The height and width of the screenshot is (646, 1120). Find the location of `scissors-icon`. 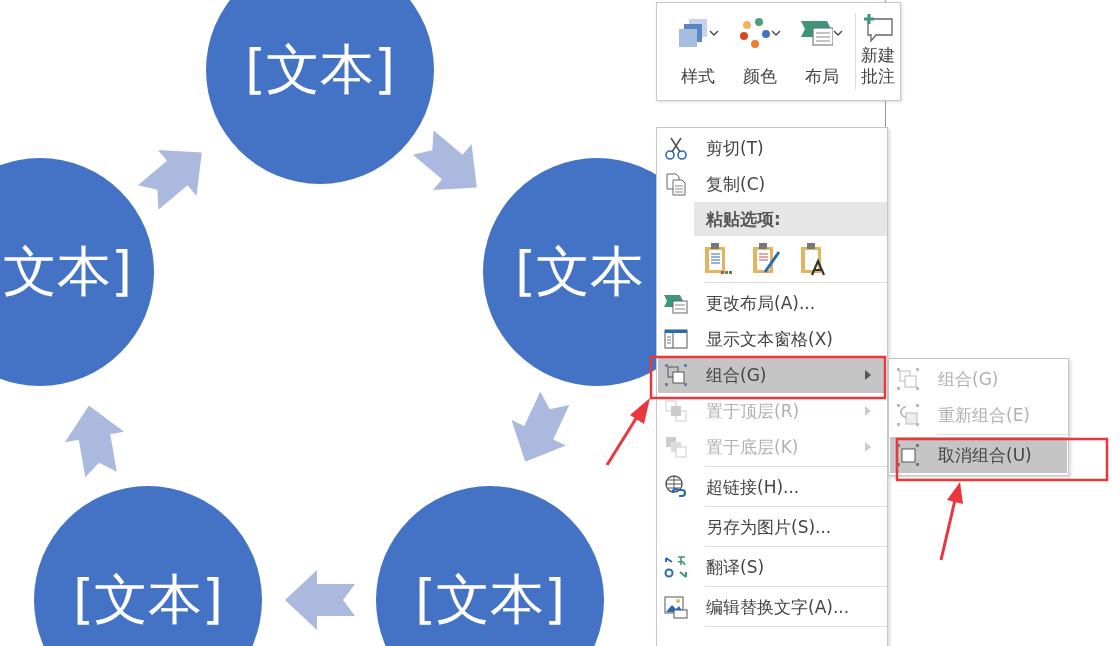

scissors-icon is located at coordinates (676, 148).